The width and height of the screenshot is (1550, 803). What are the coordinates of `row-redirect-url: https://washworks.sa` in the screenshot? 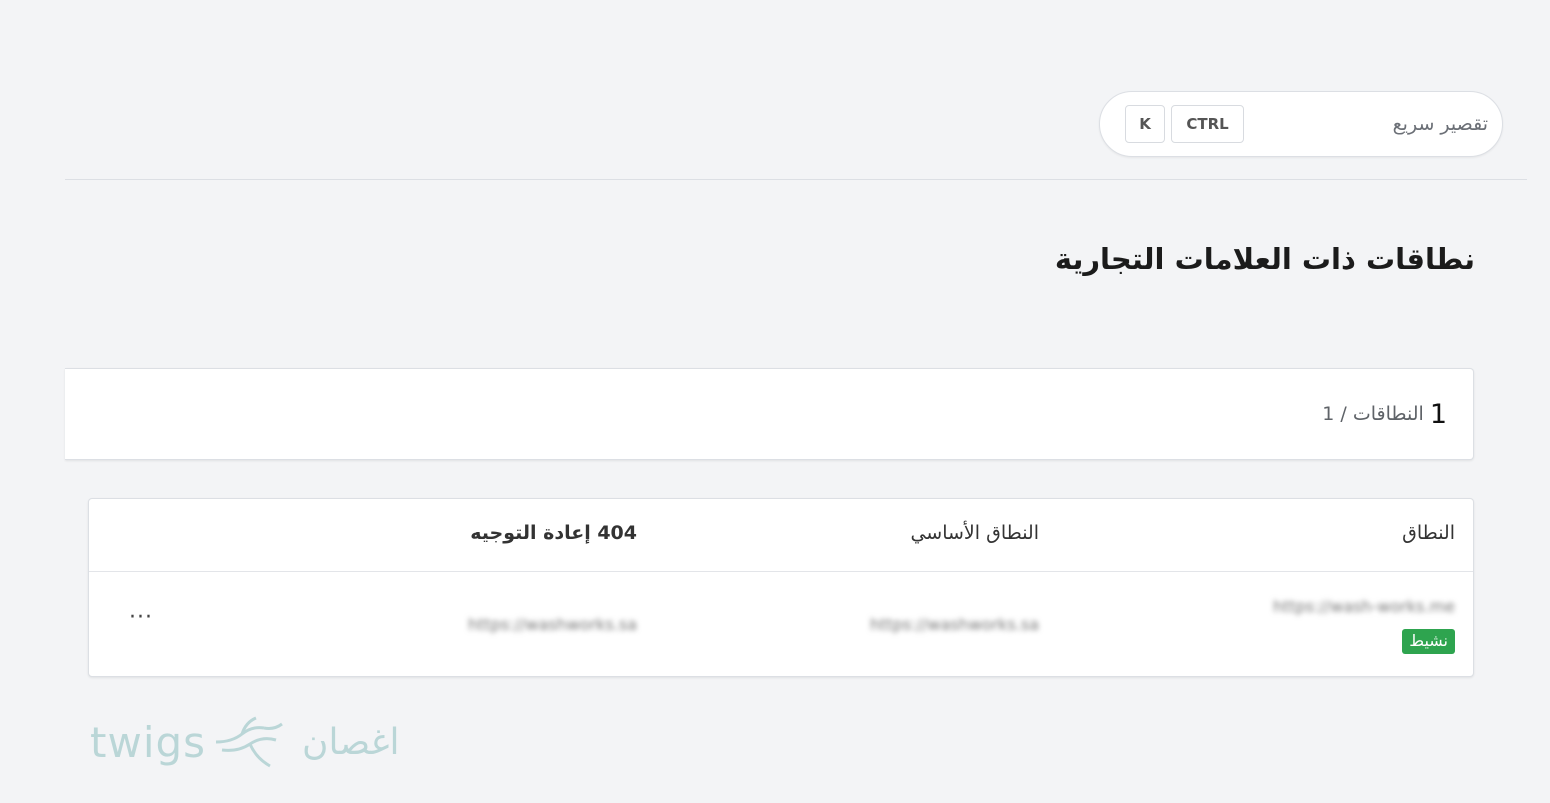 It's located at (552, 624).